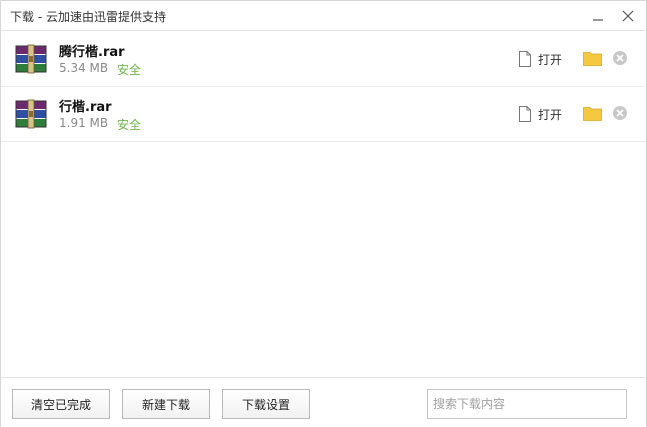 The height and width of the screenshot is (427, 647). Describe the element at coordinates (61, 404) in the screenshot. I see `clear-completed-button: 清空已完成` at that location.